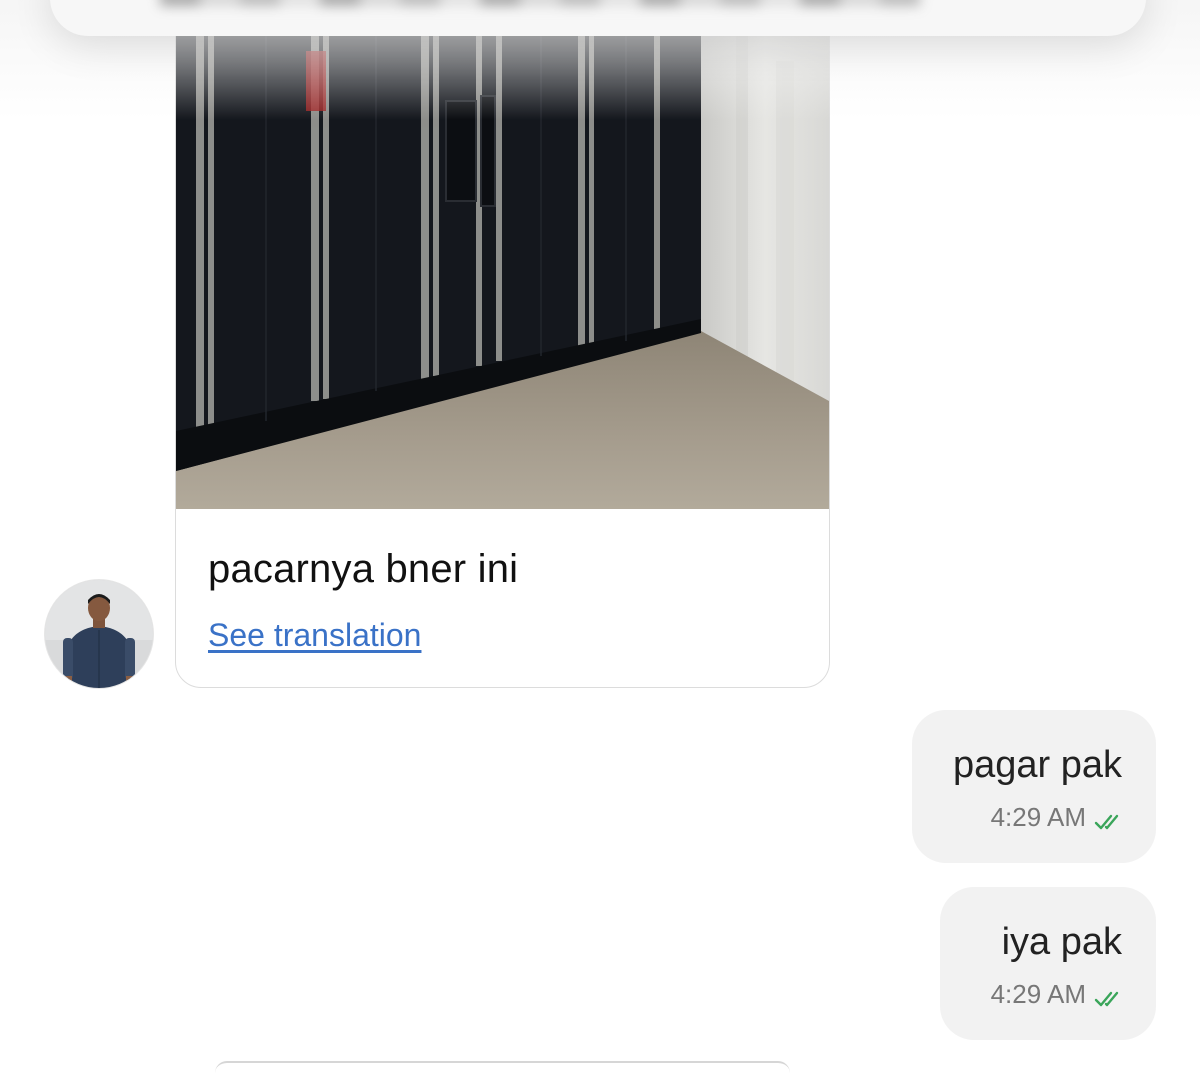  I want to click on outgoing-message: pagar pak 4:29 AM, so click(1034, 786).